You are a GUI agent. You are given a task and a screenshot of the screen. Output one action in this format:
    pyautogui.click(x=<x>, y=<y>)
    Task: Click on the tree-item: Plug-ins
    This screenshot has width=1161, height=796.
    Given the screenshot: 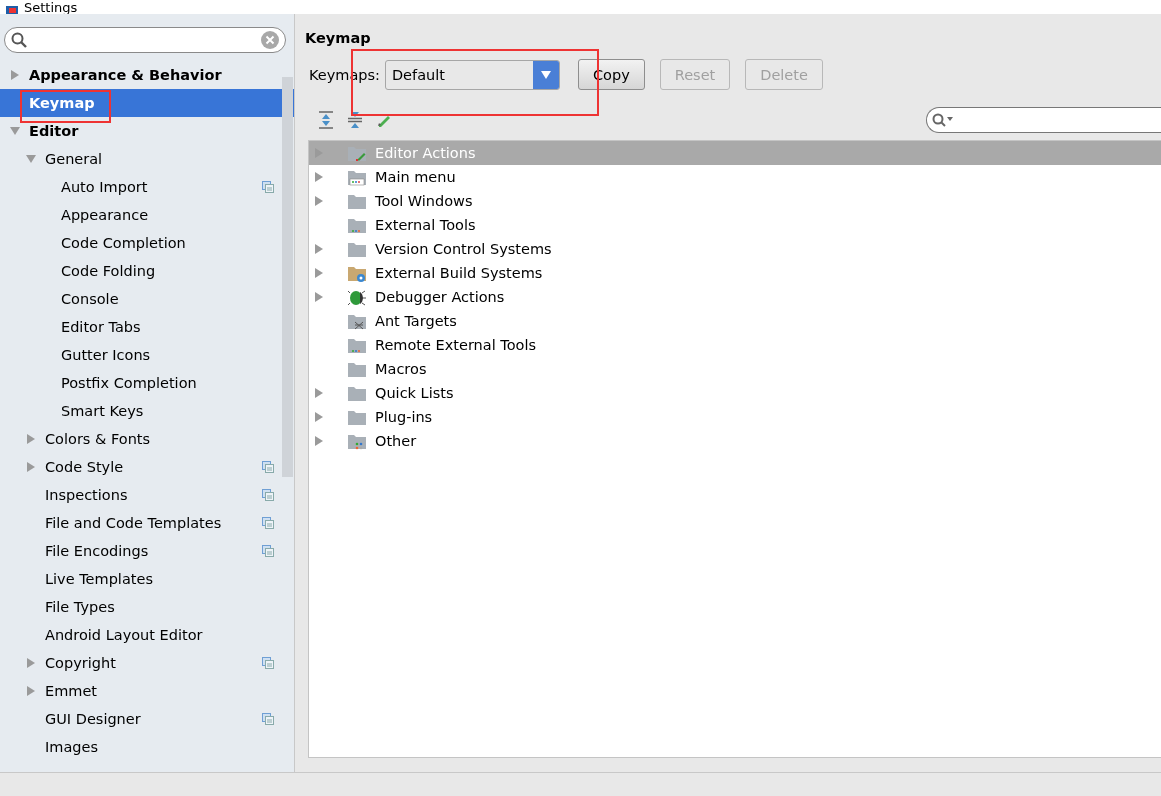 What is the action you would take?
    pyautogui.click(x=735, y=417)
    